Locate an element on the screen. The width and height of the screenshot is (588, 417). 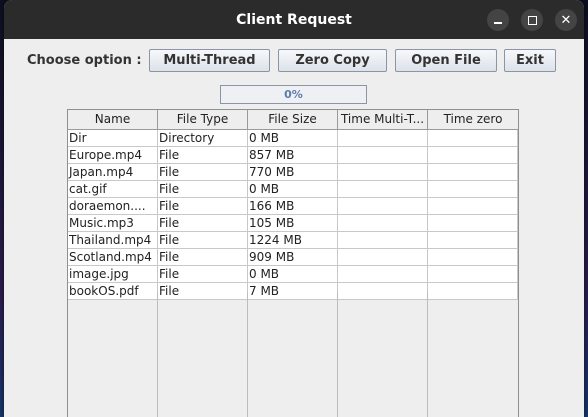
cell-file-size: 105 MB is located at coordinates (293, 223).